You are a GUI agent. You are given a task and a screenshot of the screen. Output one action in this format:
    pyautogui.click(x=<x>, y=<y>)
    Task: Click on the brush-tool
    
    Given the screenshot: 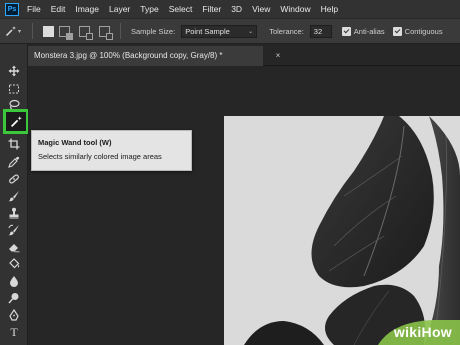 What is the action you would take?
    pyautogui.click(x=14, y=196)
    